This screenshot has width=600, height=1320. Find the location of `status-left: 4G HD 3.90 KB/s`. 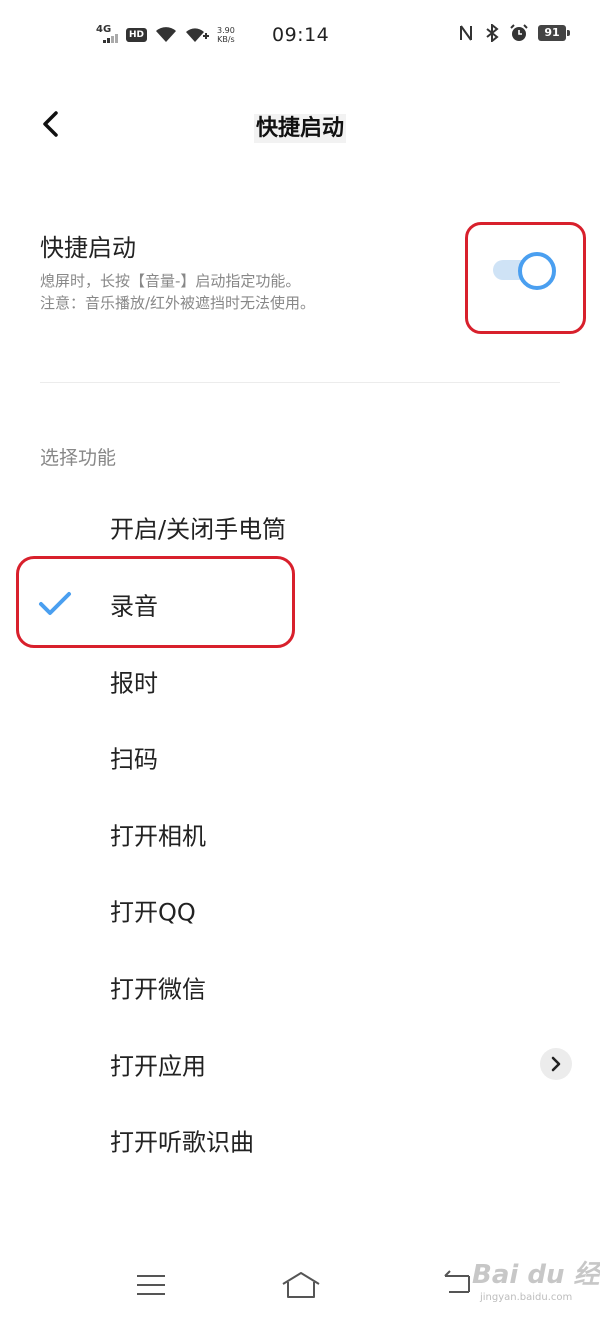

status-left: 4G HD 3.90 KB/s is located at coordinates (165, 35).